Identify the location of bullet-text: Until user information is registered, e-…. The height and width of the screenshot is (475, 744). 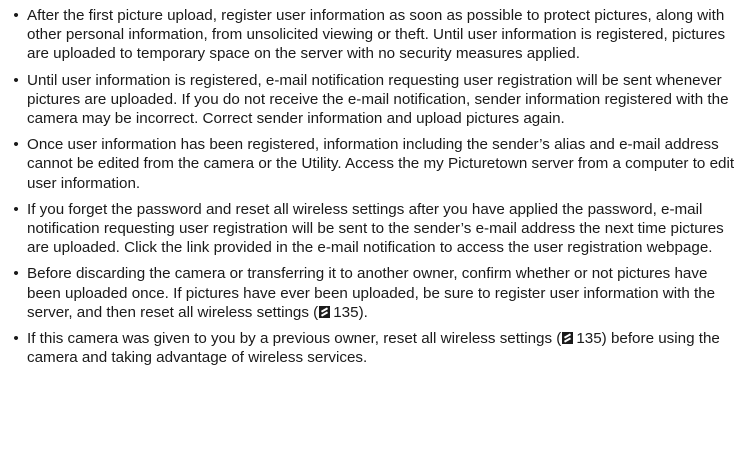
(378, 99).